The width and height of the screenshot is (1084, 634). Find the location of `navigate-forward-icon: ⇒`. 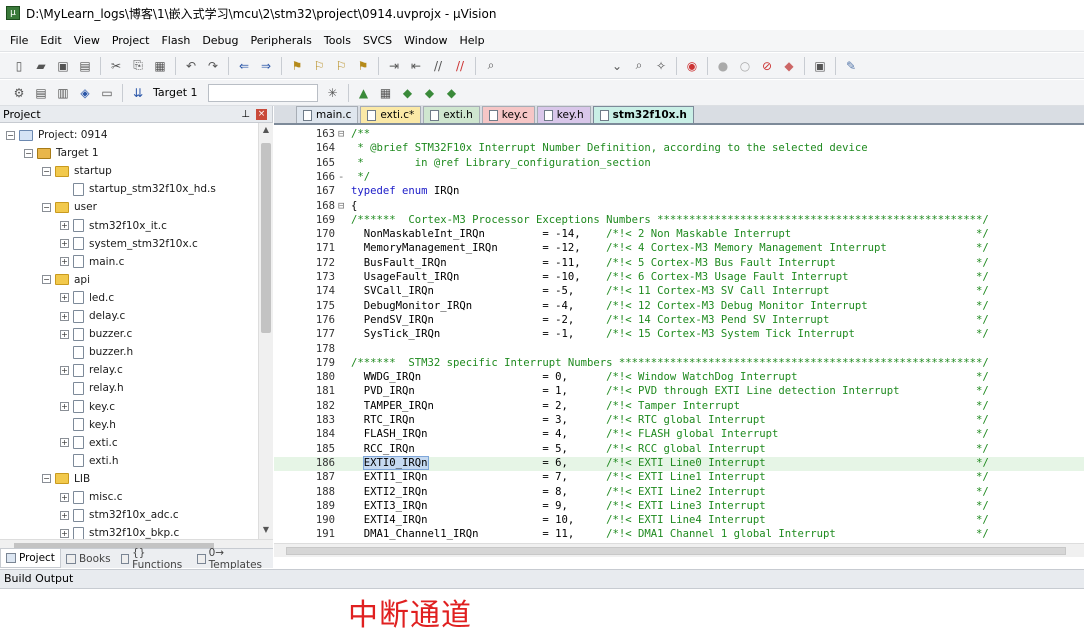

navigate-forward-icon: ⇒ is located at coordinates (266, 66).